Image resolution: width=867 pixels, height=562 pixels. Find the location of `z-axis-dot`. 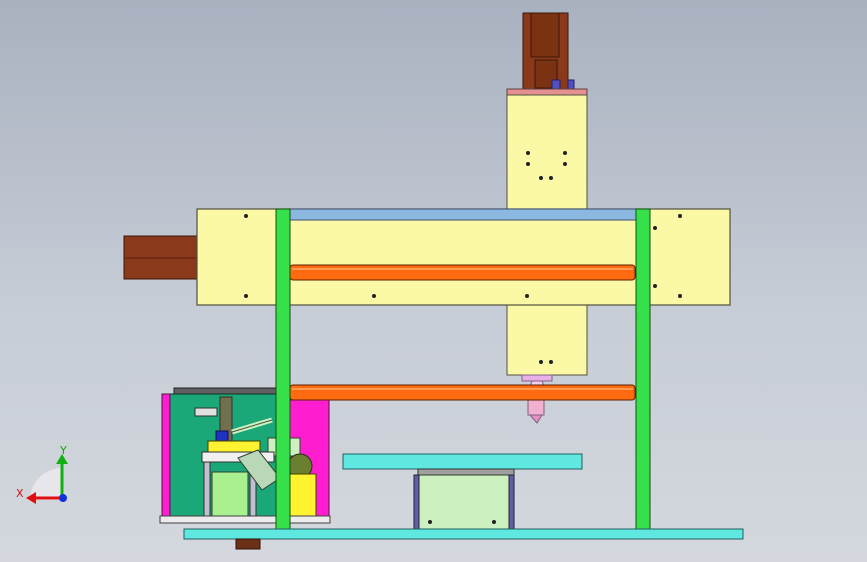

z-axis-dot is located at coordinates (63, 498).